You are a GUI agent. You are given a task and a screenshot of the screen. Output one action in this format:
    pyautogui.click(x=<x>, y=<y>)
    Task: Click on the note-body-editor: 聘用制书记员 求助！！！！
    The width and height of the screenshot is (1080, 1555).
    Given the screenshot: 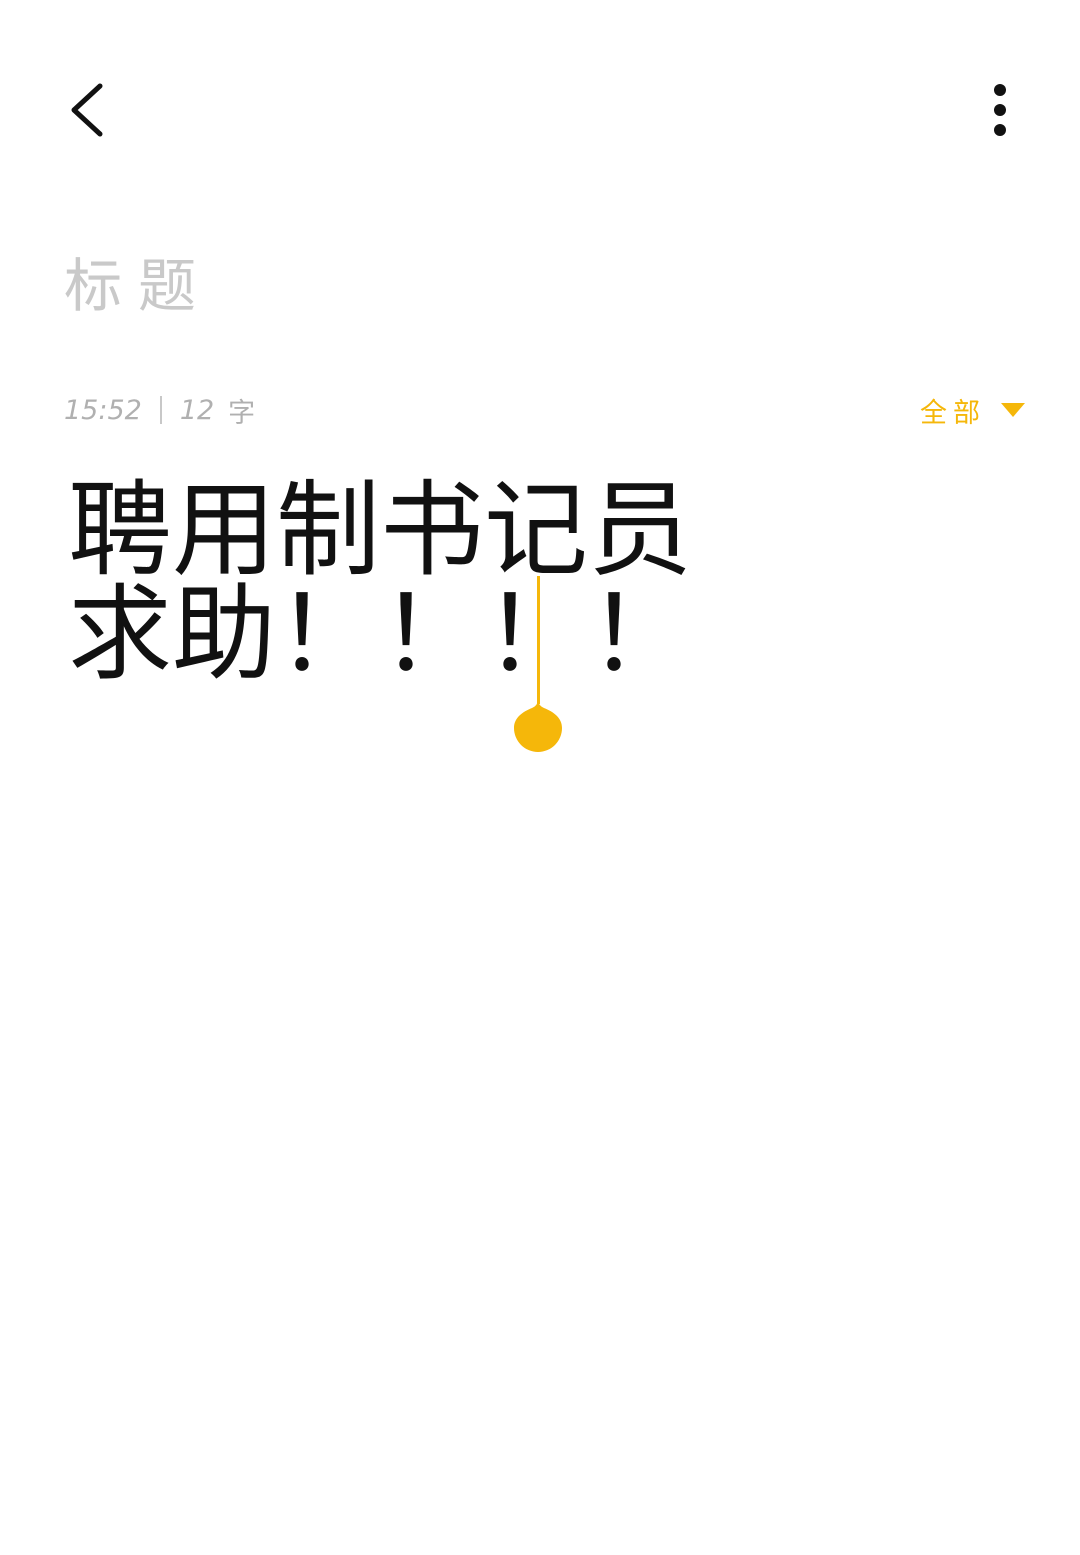 What is the action you would take?
    pyautogui.click(x=518, y=582)
    